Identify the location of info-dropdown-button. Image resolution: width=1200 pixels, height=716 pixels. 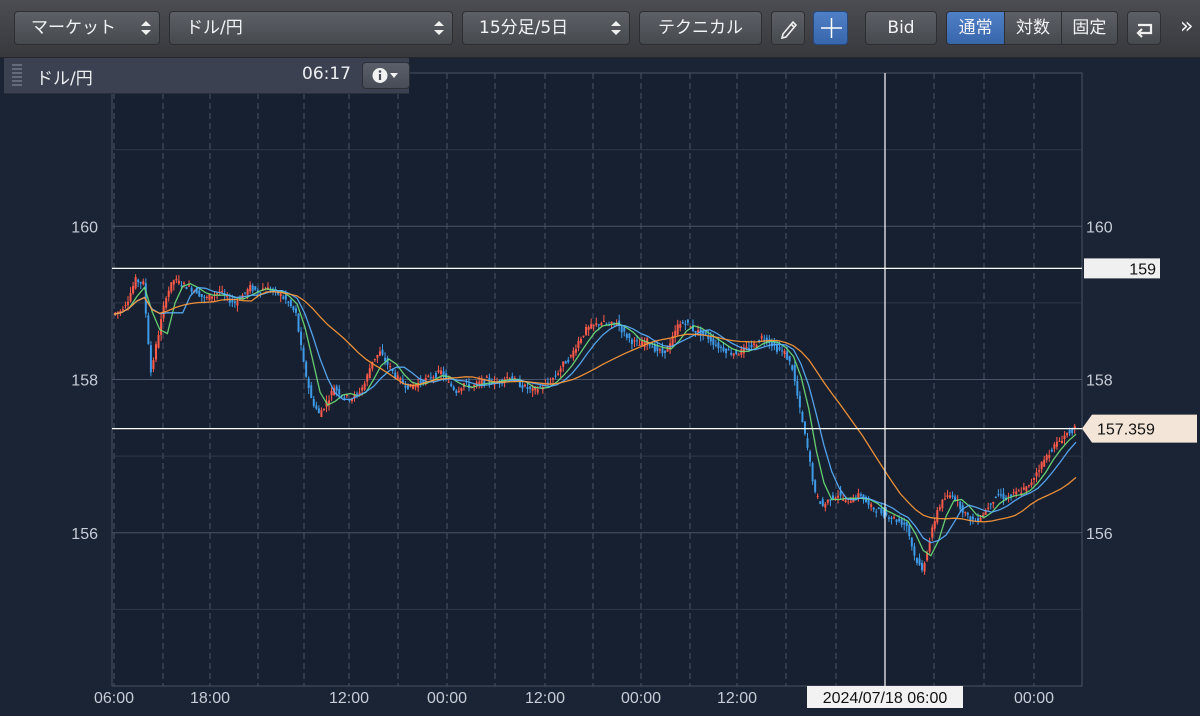
(386, 75).